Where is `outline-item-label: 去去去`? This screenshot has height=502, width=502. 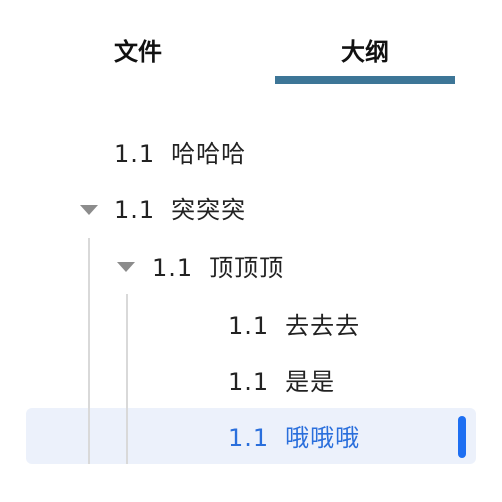
outline-item-label: 去去去 is located at coordinates (323, 326).